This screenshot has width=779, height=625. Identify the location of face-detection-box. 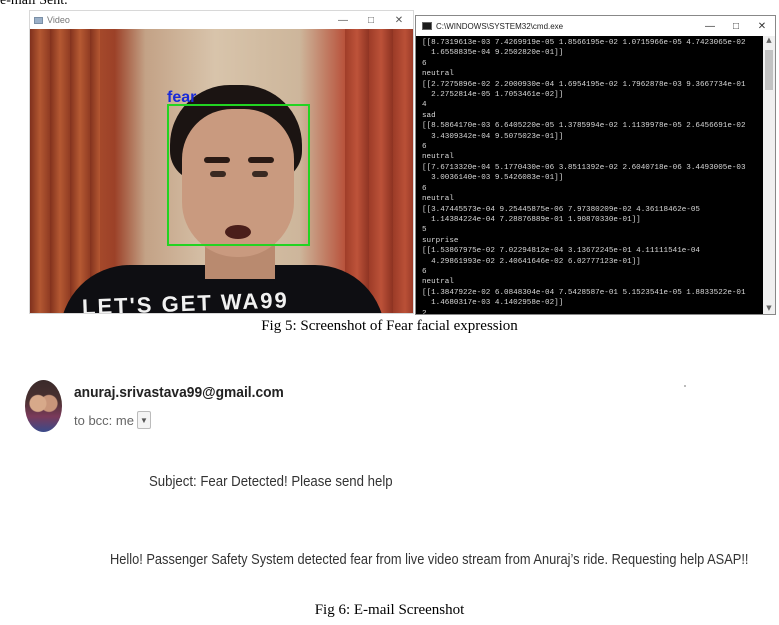
(238, 175).